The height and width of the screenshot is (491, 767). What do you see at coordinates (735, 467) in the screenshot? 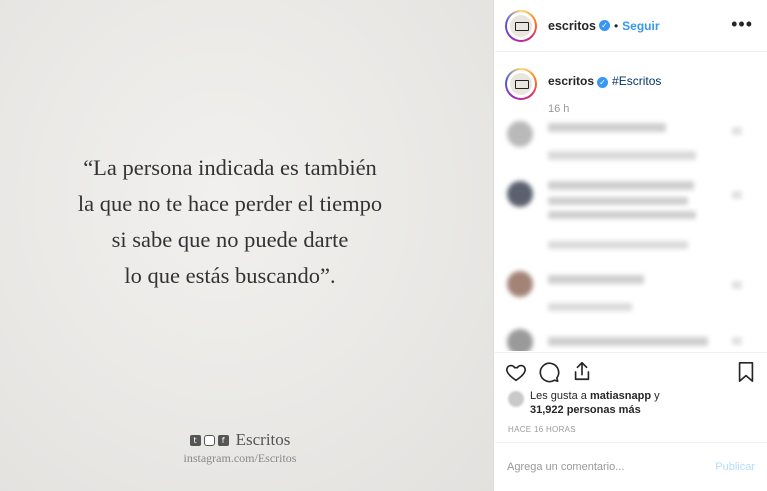
I see `publish-button: Publicar` at bounding box center [735, 467].